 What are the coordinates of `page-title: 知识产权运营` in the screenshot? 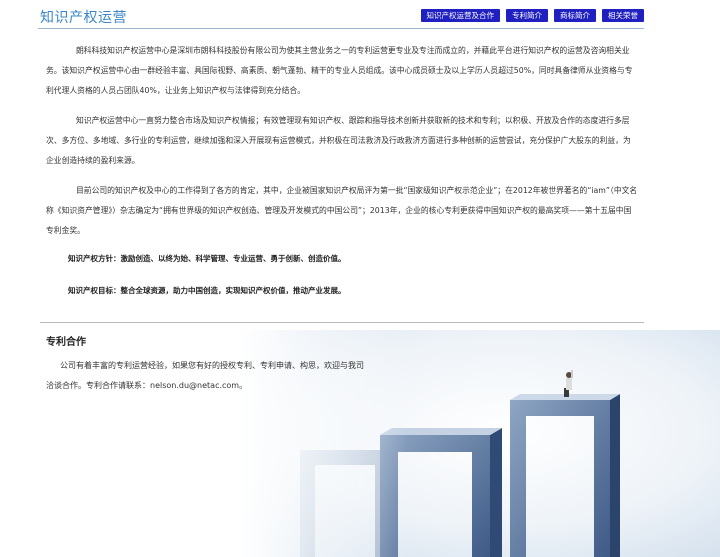 It's located at (83, 18).